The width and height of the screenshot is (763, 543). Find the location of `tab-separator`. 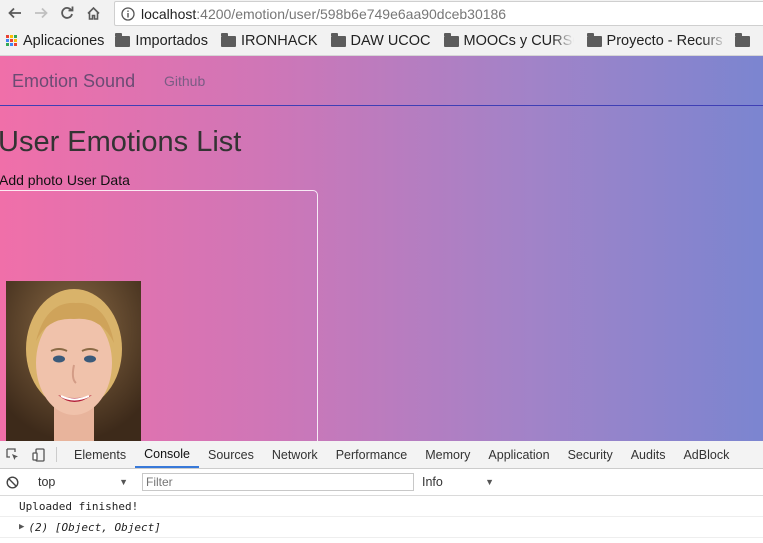

tab-separator is located at coordinates (56, 454).